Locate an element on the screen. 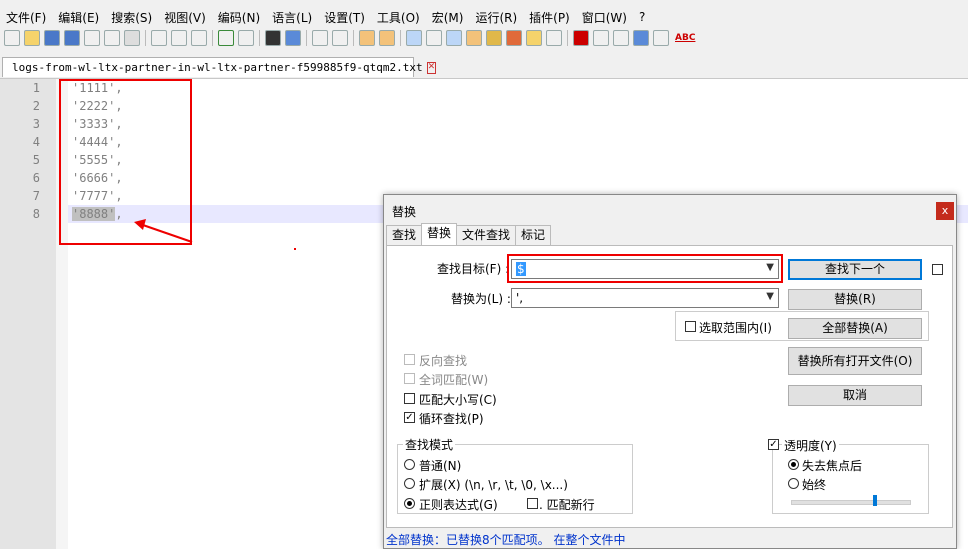  sync-vertical-icon is located at coordinates (367, 38).